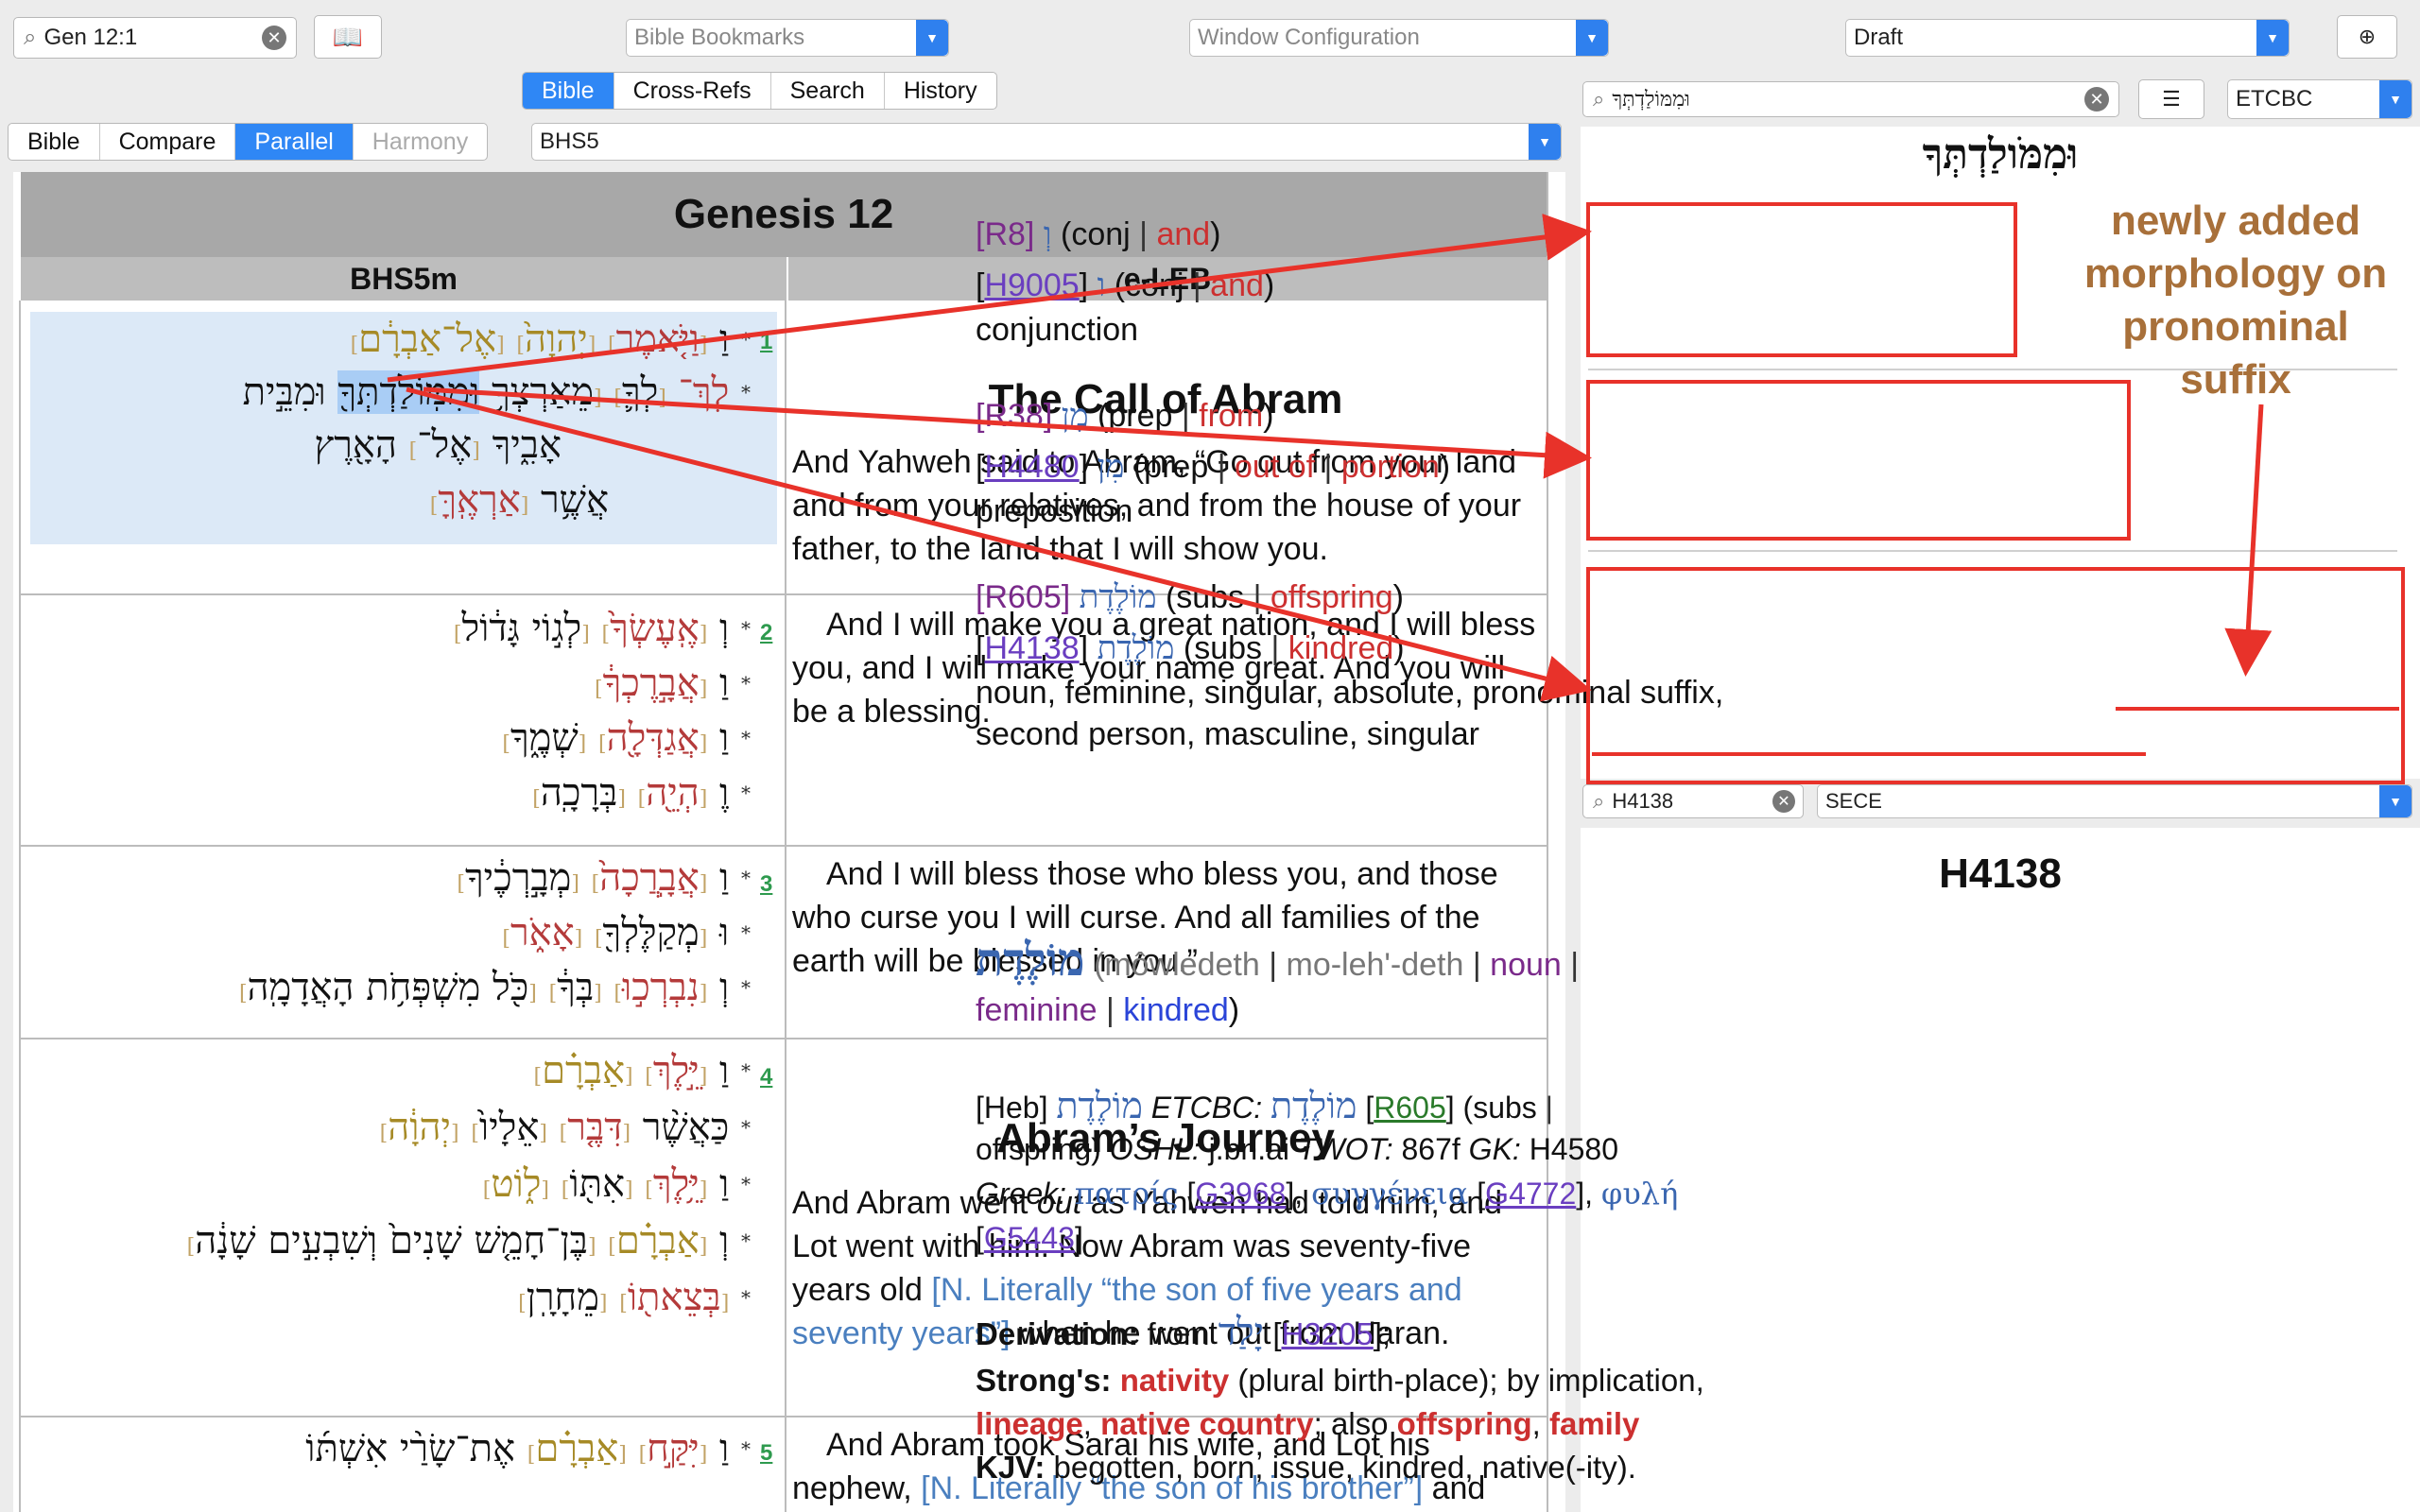  I want to click on arrow-to-prep, so click(1007, 433).